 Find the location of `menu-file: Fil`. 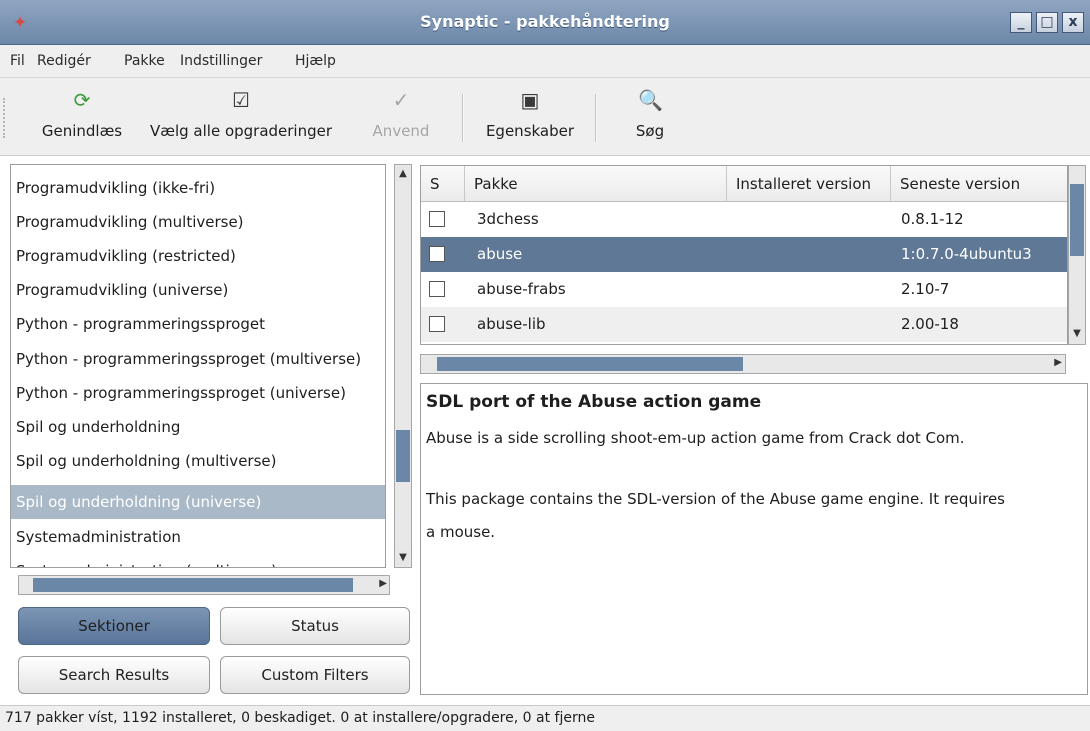

menu-file: Fil is located at coordinates (17, 61).